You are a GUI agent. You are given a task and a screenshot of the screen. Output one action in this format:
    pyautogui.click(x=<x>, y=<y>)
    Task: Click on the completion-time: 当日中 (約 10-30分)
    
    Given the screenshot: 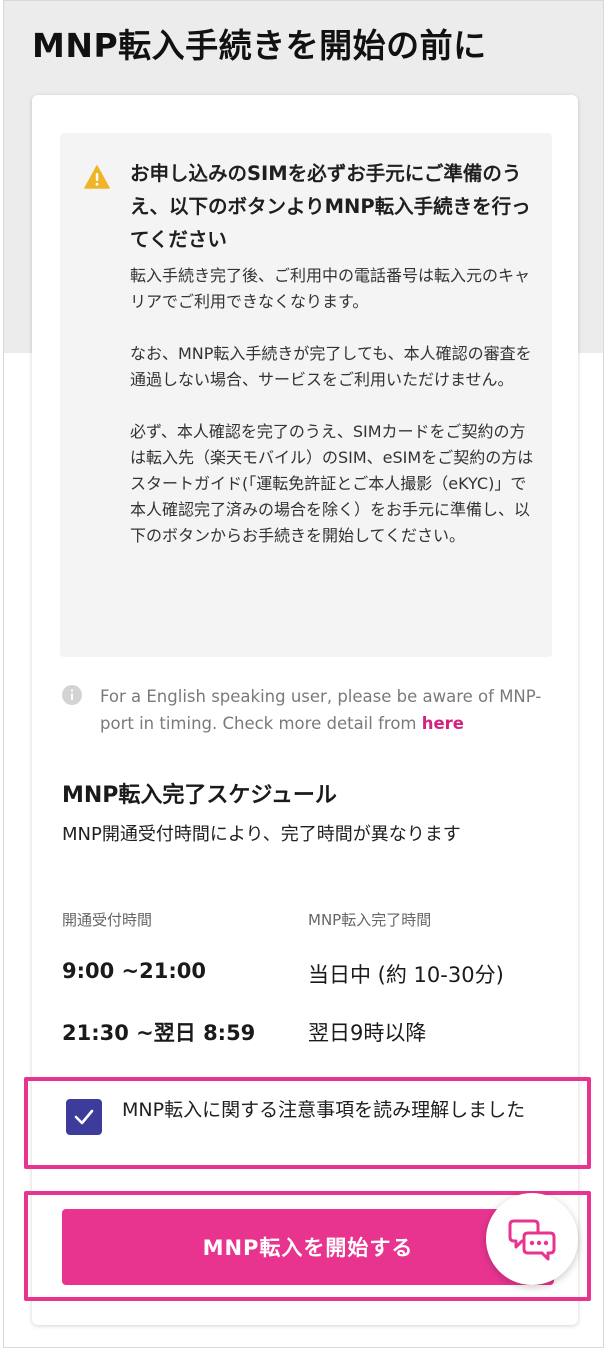 What is the action you would take?
    pyautogui.click(x=406, y=975)
    